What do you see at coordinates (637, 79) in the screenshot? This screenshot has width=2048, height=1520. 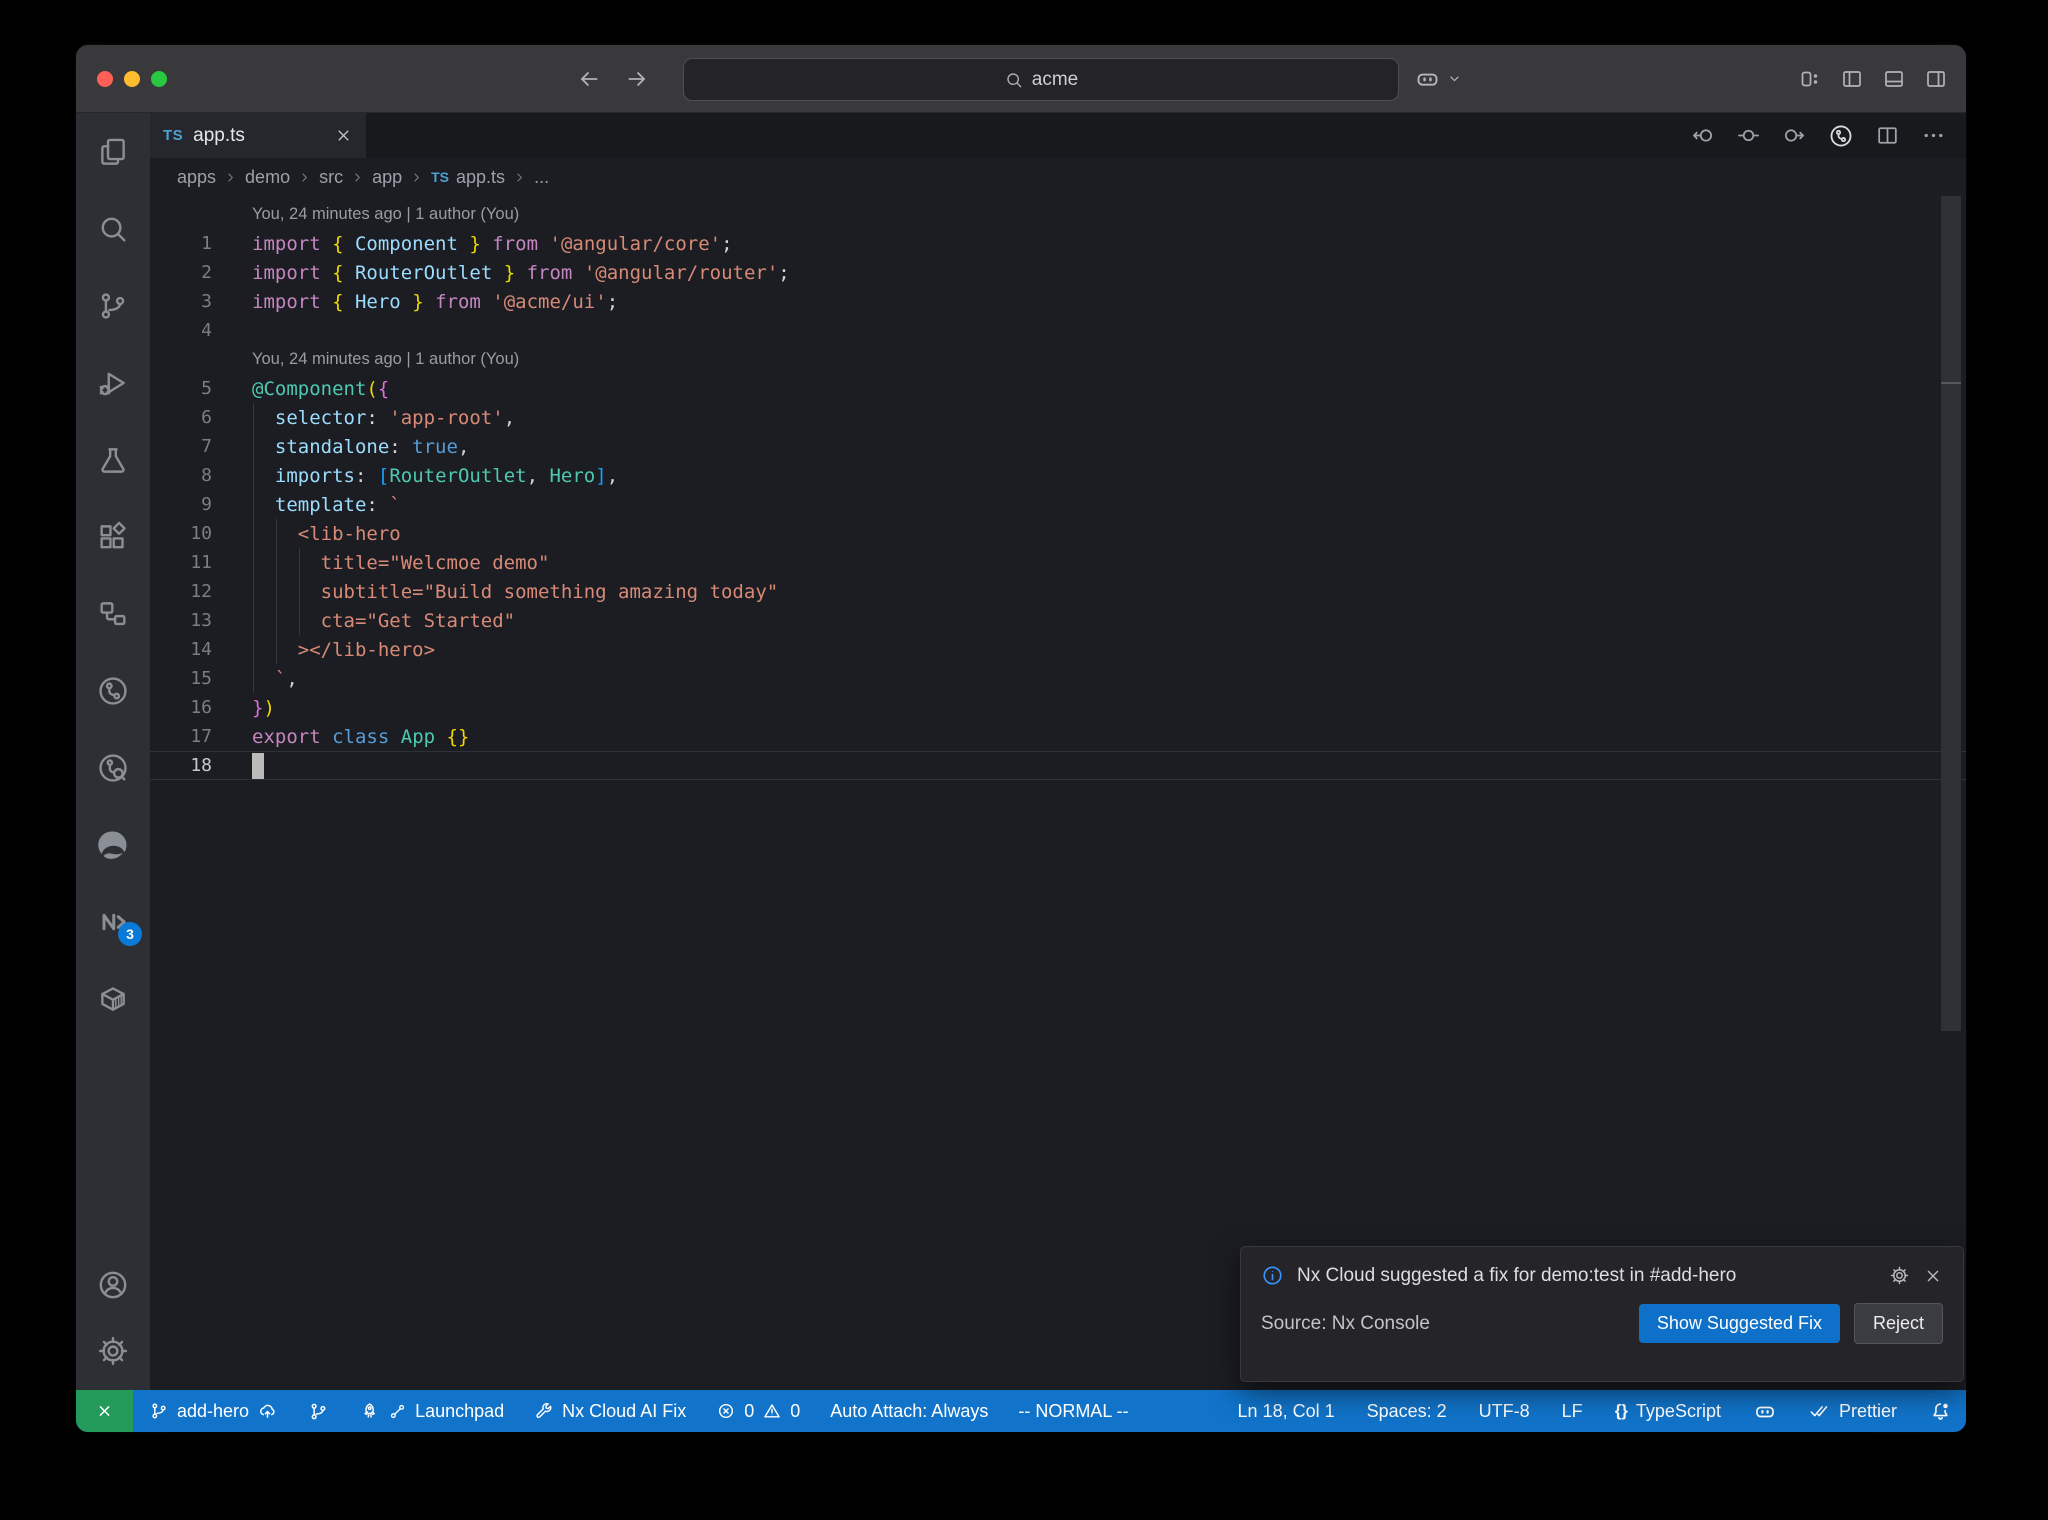 I see `forward-icon` at bounding box center [637, 79].